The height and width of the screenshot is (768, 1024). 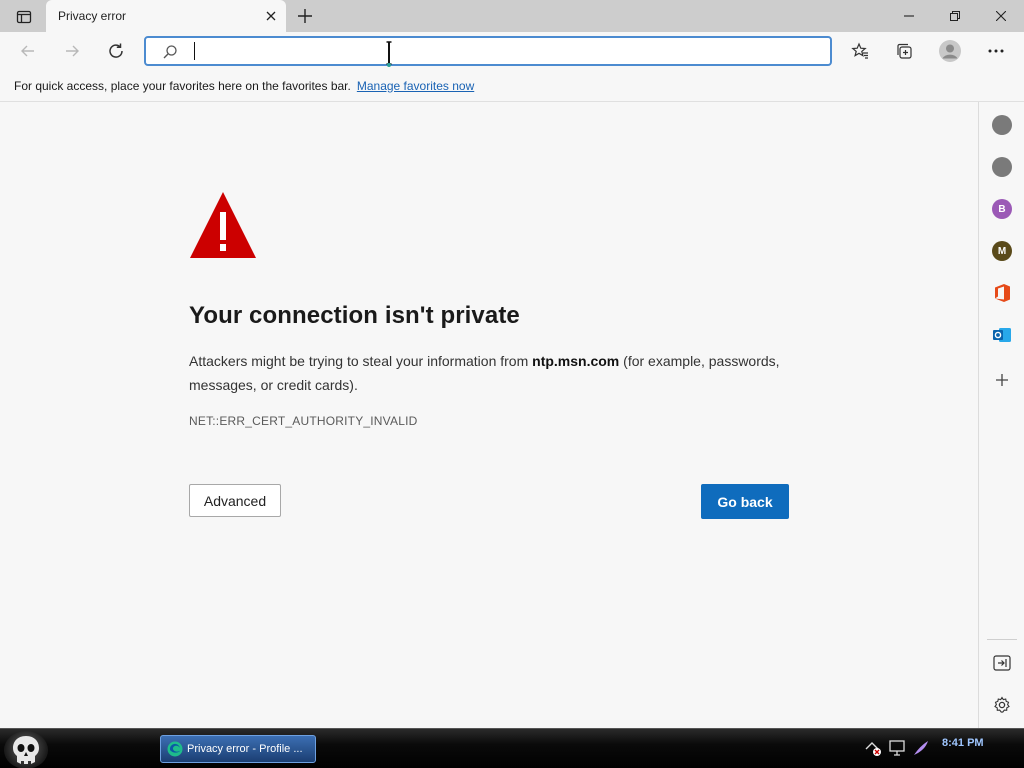 I want to click on outlook-icon, so click(x=1002, y=335).